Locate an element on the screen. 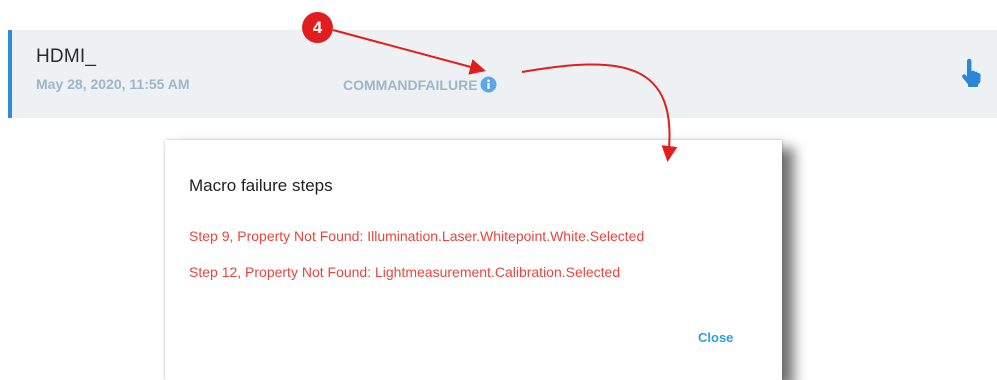 The image size is (997, 380). callout-badge: 4 is located at coordinates (317, 27).